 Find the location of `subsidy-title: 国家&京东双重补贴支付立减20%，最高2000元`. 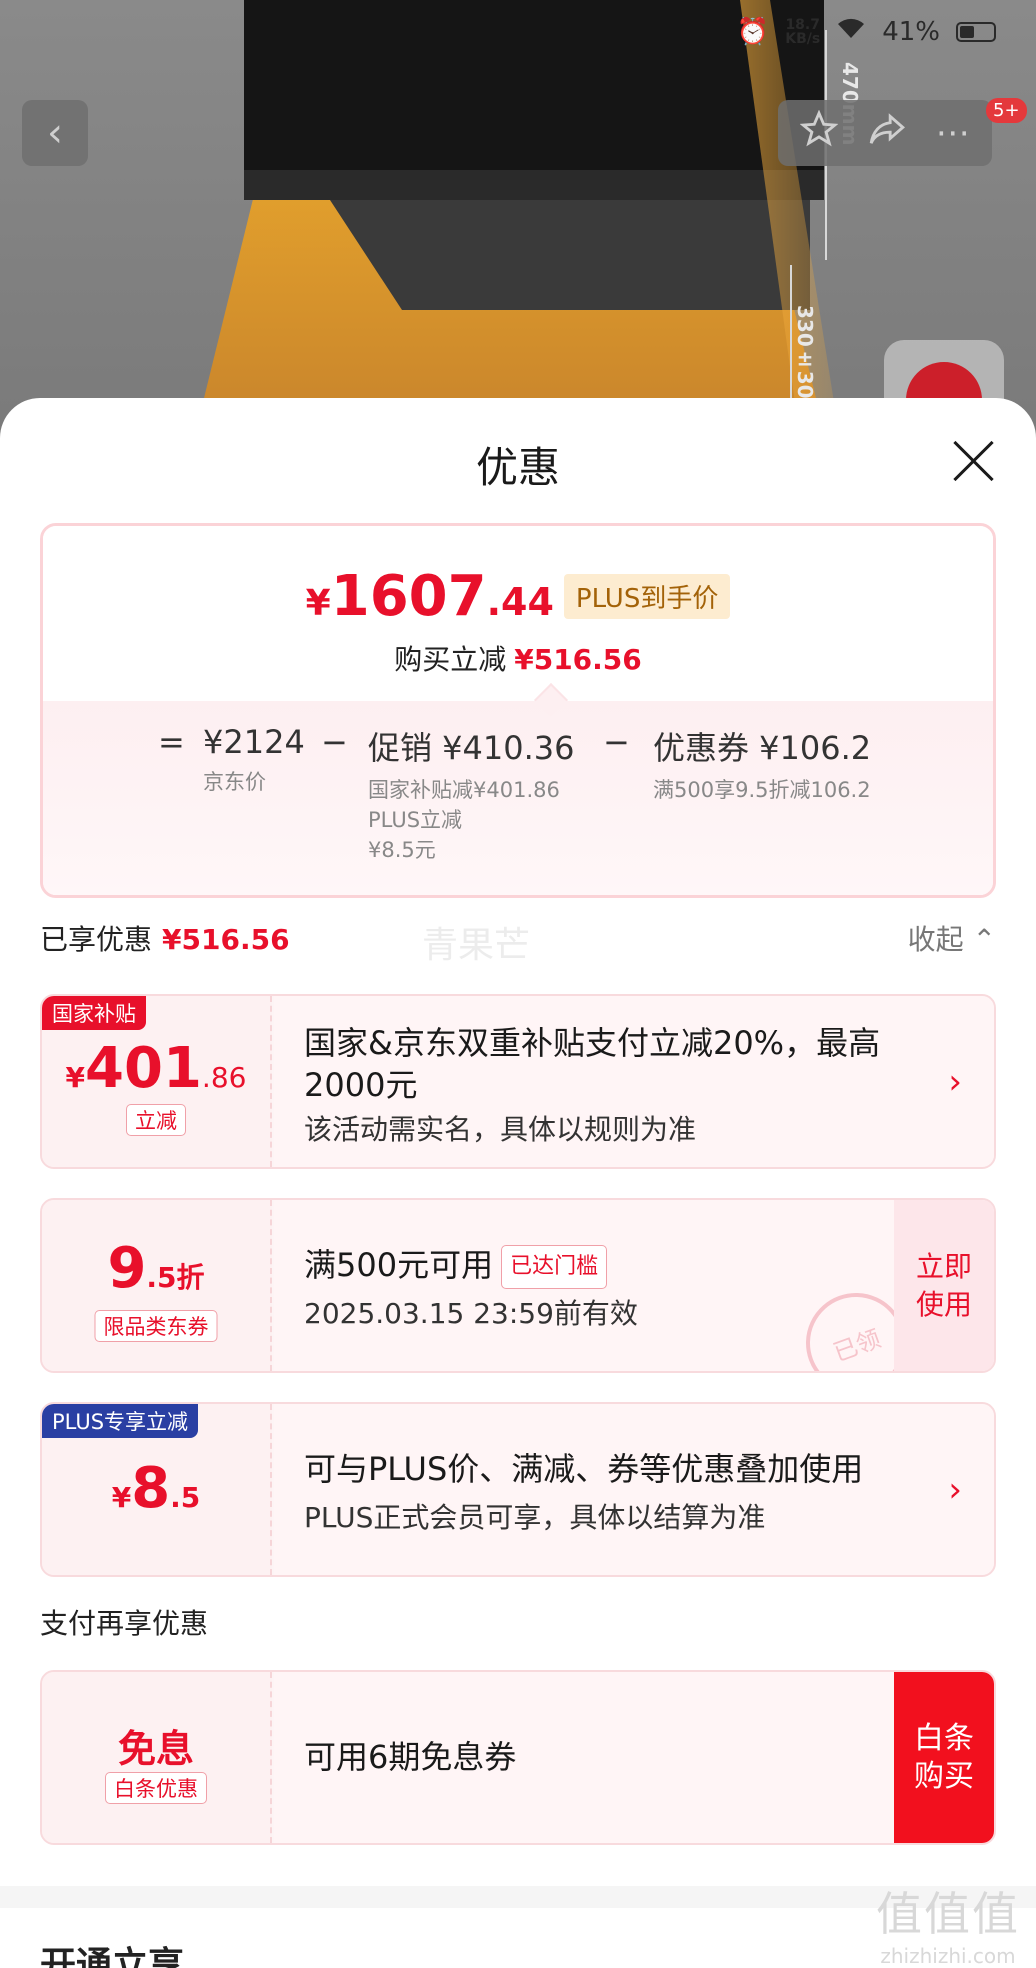

subsidy-title: 国家&京东双重补贴支付立减20%，最高2000元 is located at coordinates (592, 1064).